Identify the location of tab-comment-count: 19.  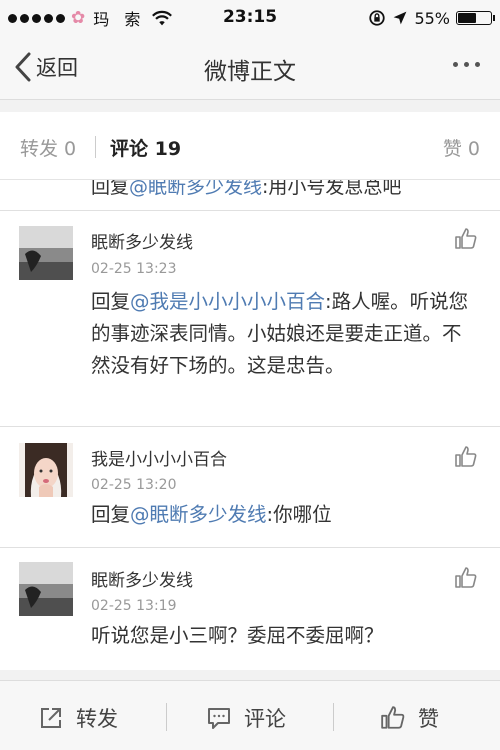
(168, 149).